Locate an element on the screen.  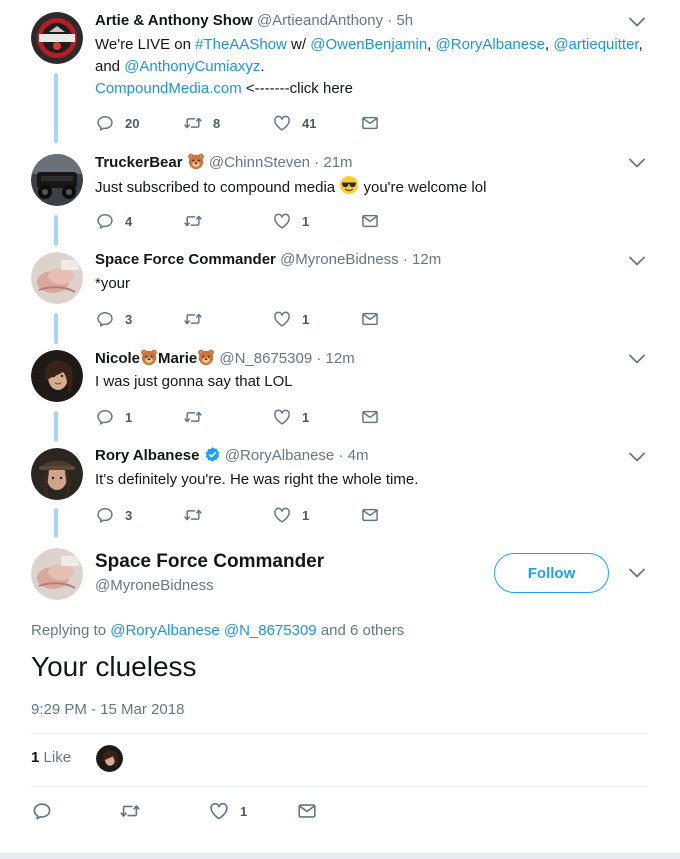
tweet-time: 21m is located at coordinates (337, 162).